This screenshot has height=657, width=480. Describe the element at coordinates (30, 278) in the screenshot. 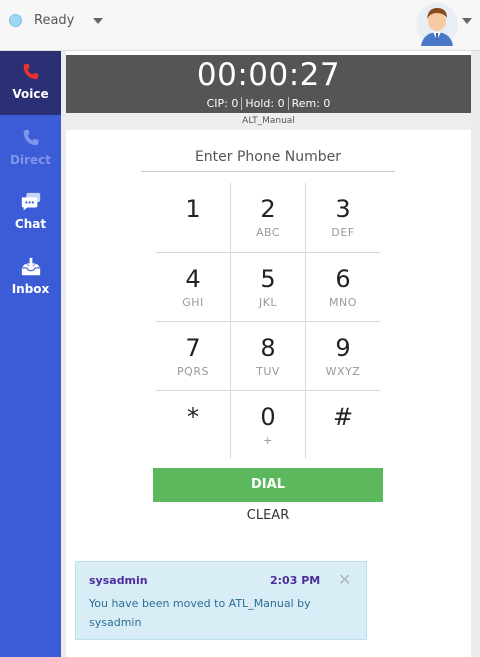

I see `sidebar-item-inbox: Inbox` at that location.